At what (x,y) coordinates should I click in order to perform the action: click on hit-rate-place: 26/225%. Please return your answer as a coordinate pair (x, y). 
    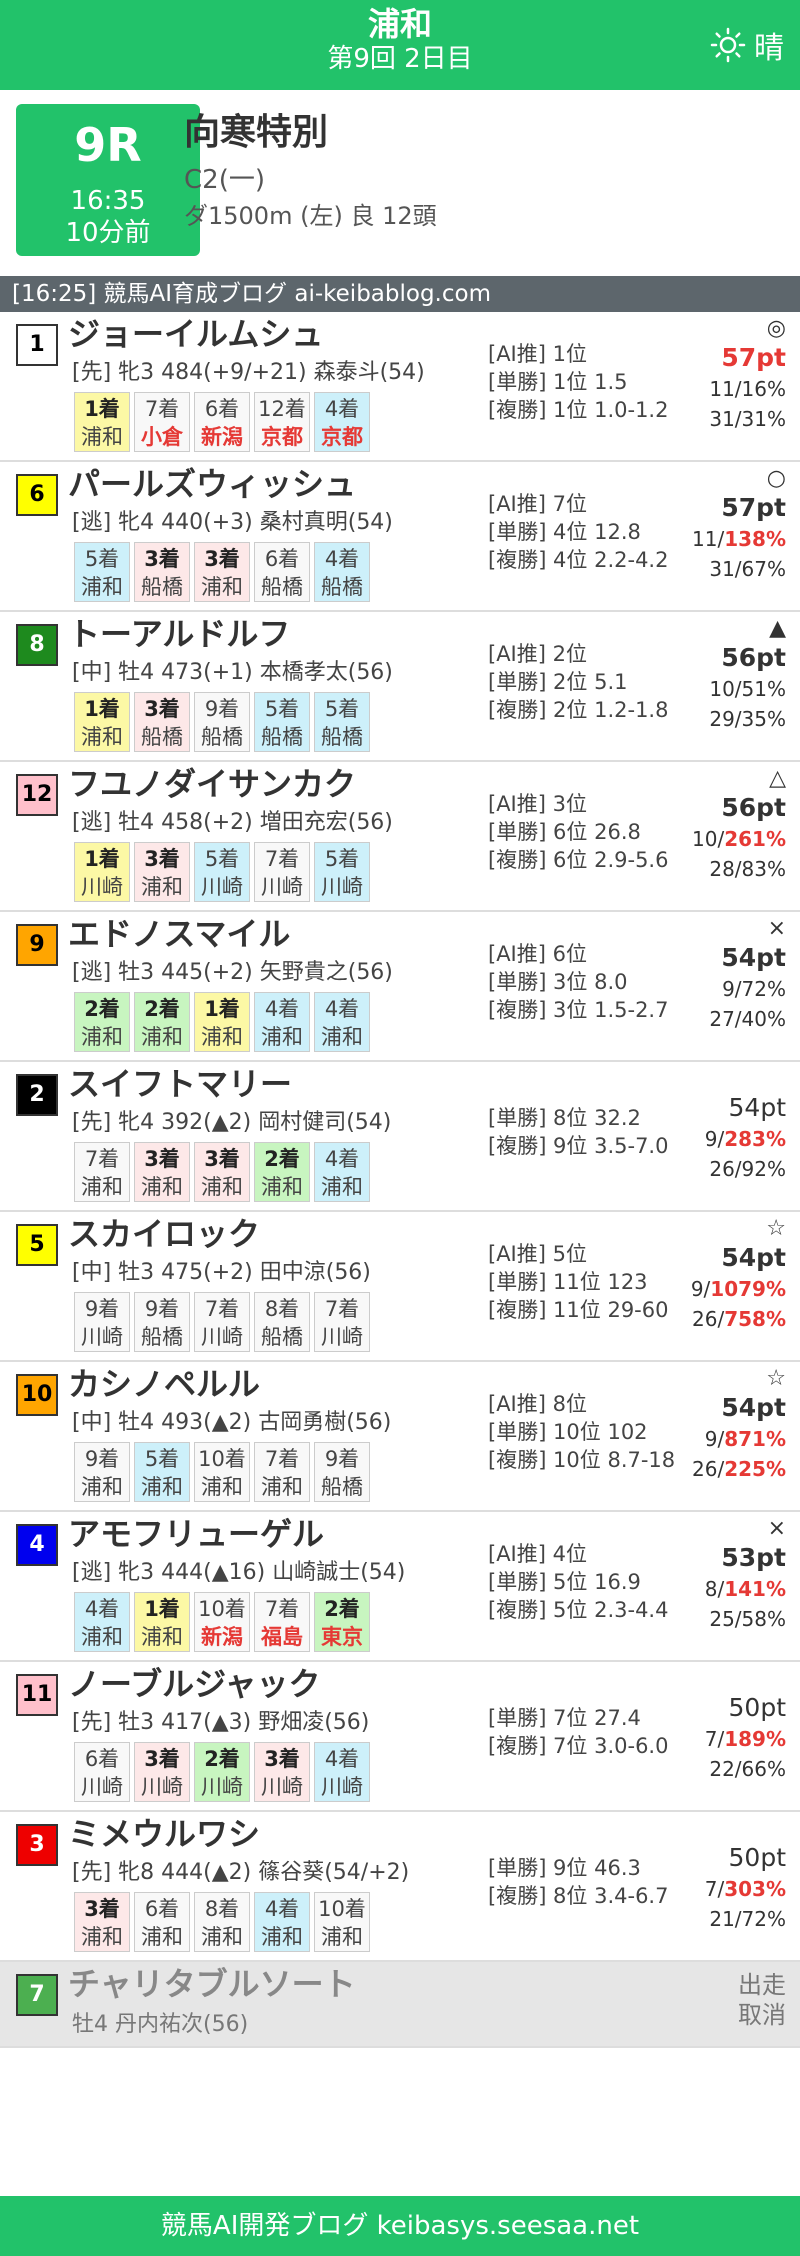
    Looking at the image, I should click on (731, 1469).